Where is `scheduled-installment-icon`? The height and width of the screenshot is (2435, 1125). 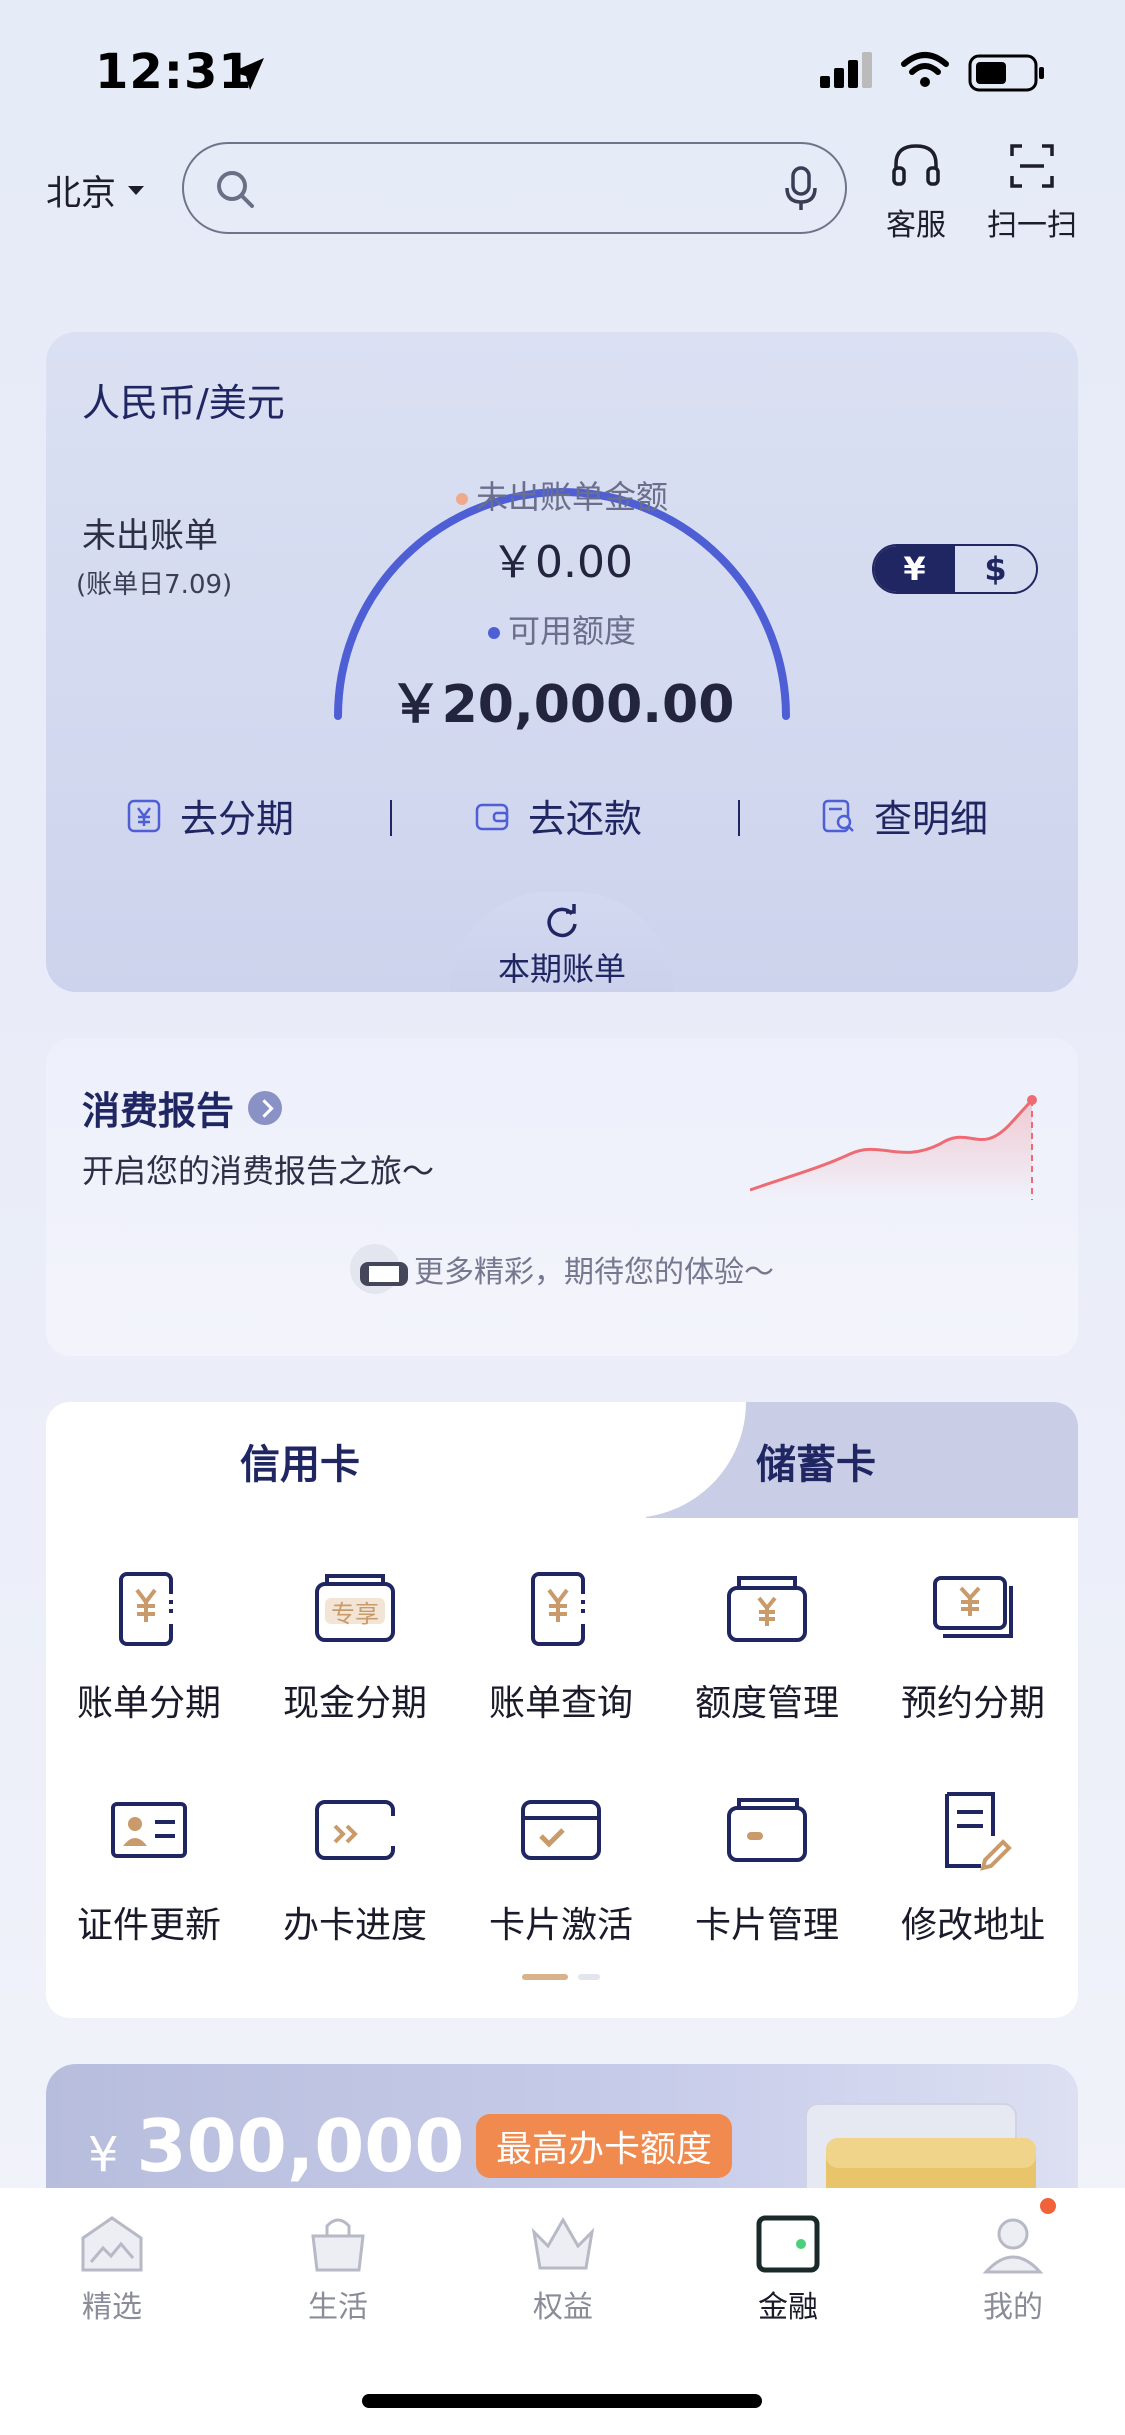
scheduled-installment-icon is located at coordinates (973, 1607).